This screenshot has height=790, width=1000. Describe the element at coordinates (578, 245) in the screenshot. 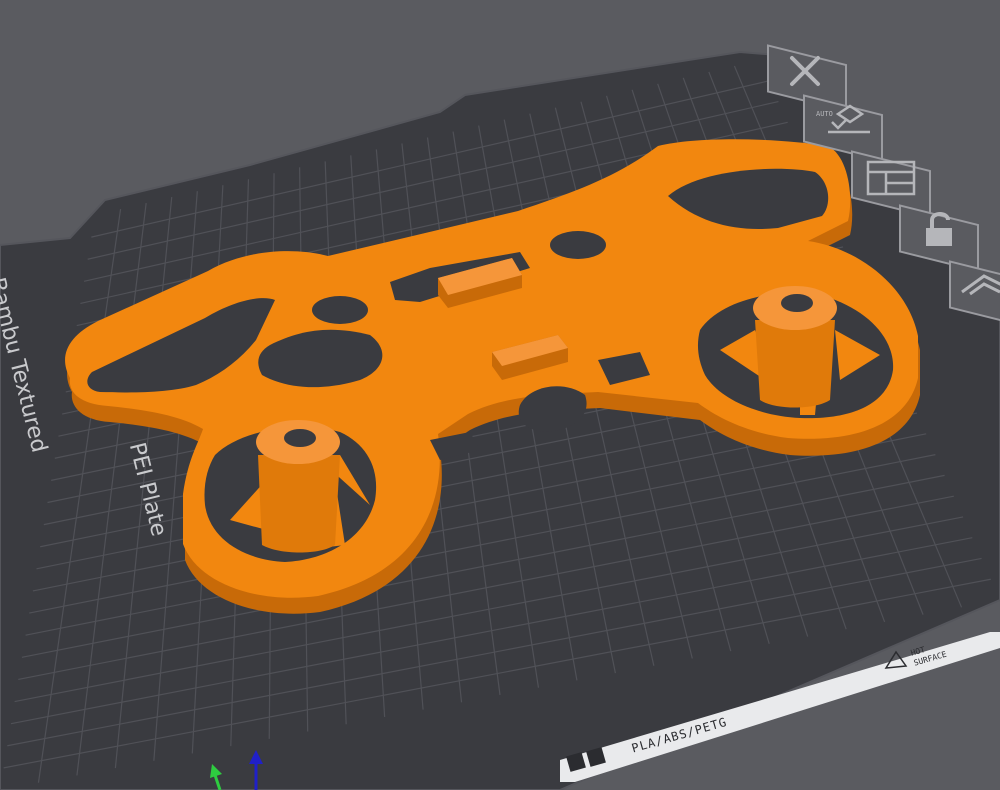

I see `hole-right` at that location.